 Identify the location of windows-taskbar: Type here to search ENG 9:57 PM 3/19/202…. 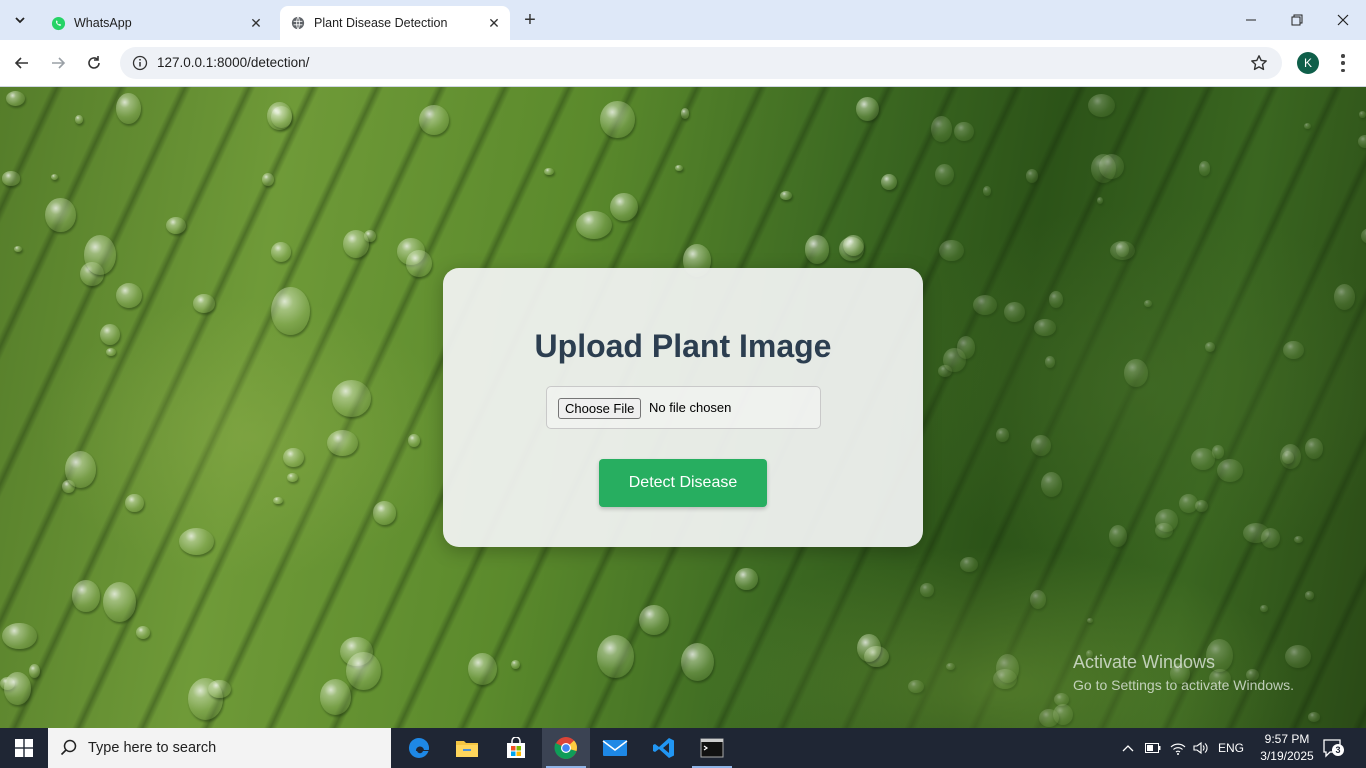
(683, 748).